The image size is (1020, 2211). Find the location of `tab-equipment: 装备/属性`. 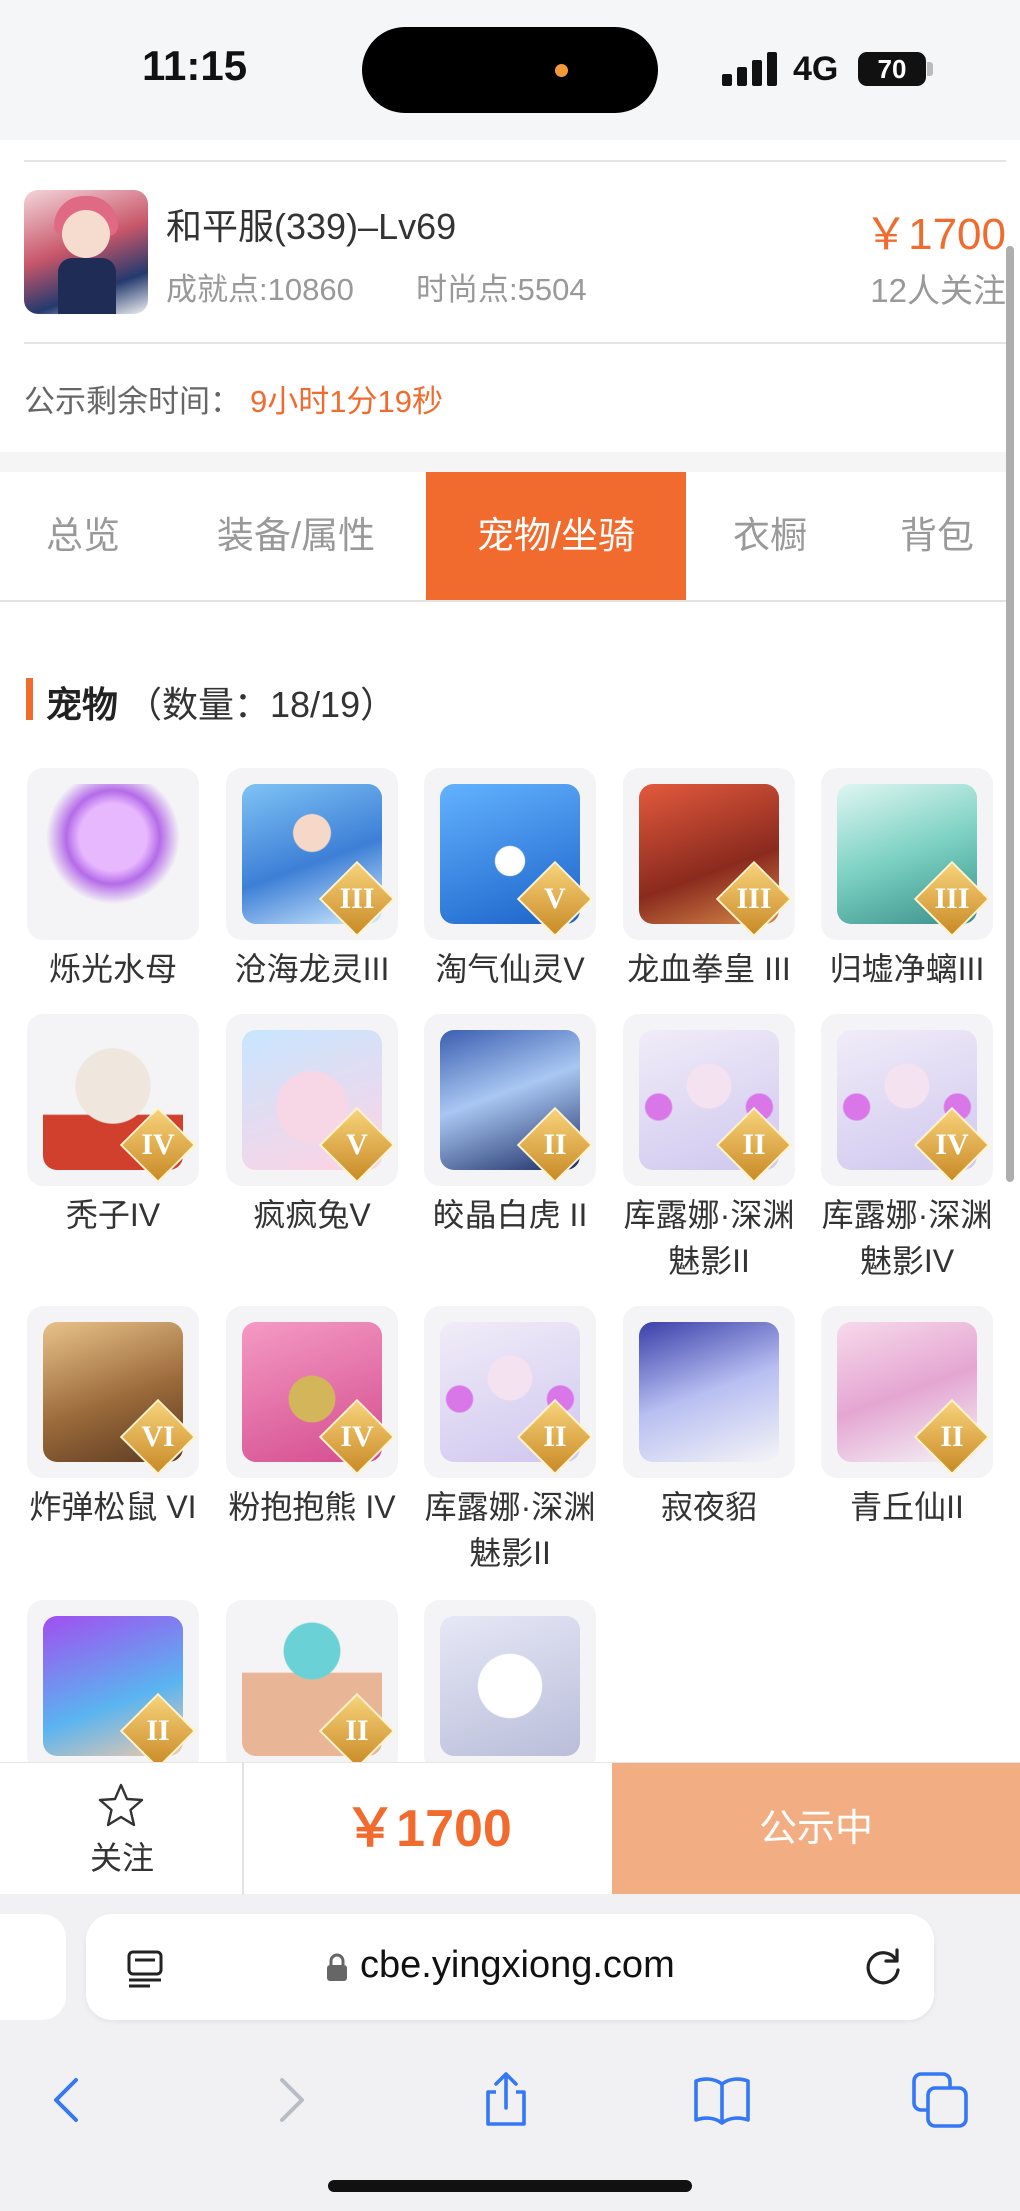

tab-equipment: 装备/属性 is located at coordinates (296, 536).